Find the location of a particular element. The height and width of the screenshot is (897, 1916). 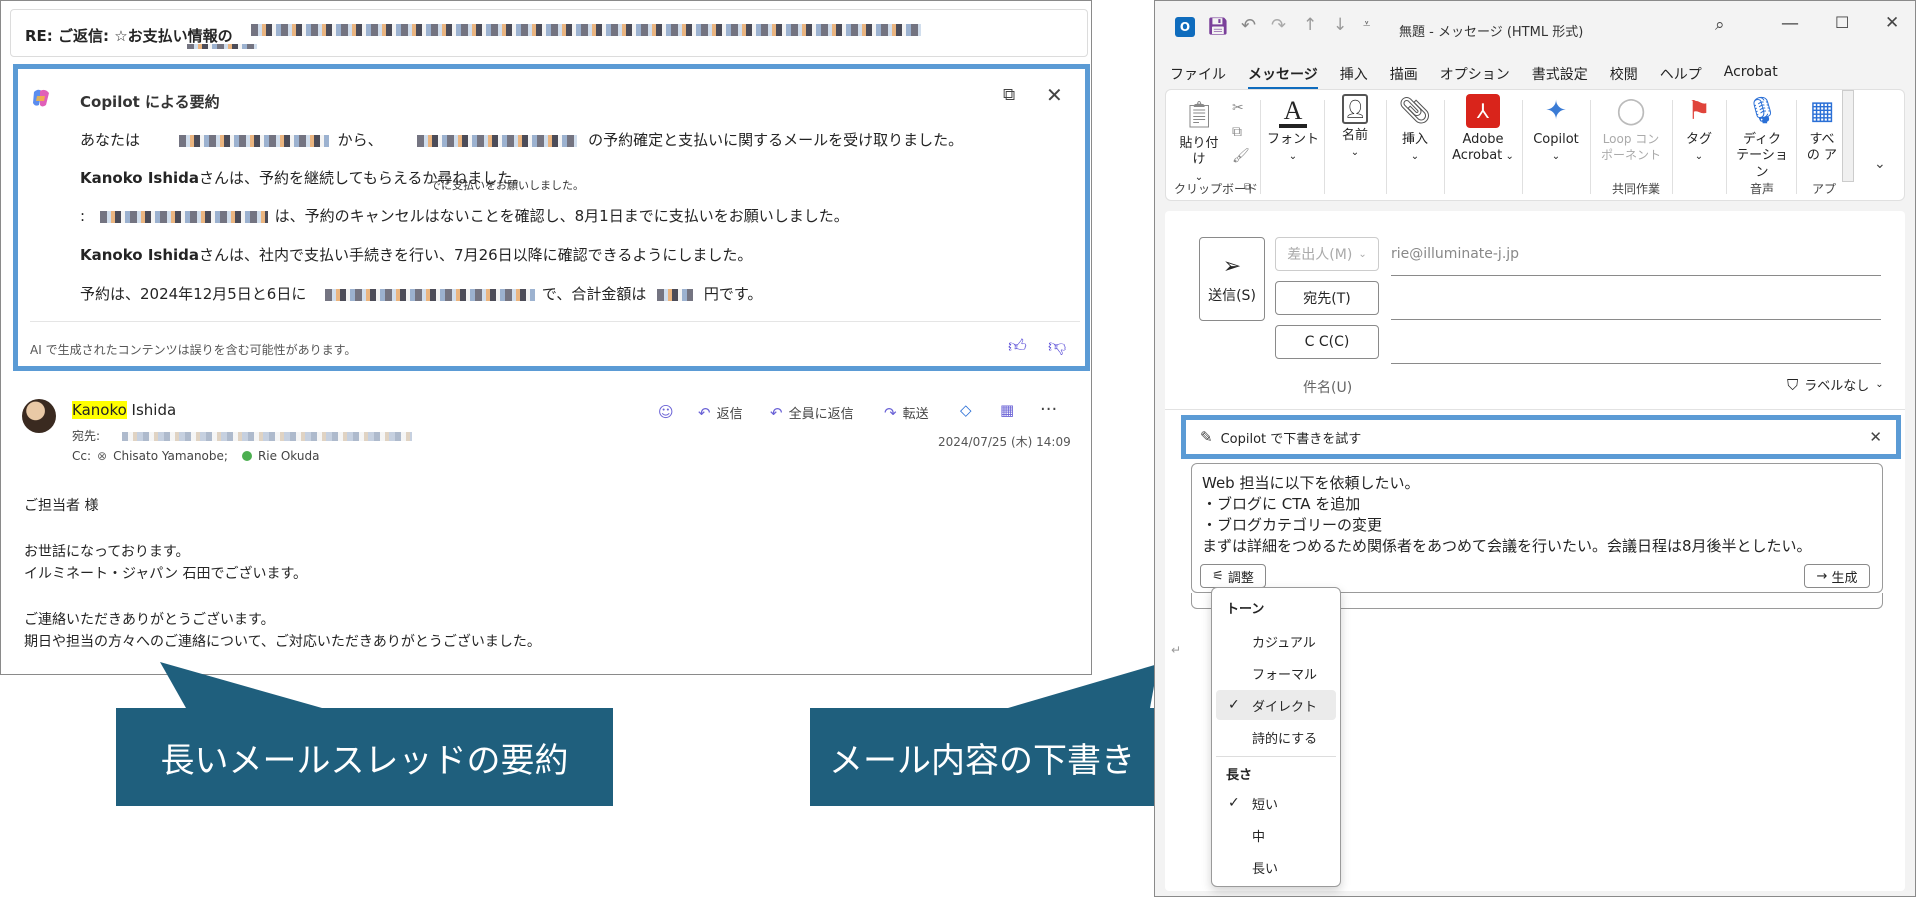

emoji-button: ☺ is located at coordinates (666, 412).